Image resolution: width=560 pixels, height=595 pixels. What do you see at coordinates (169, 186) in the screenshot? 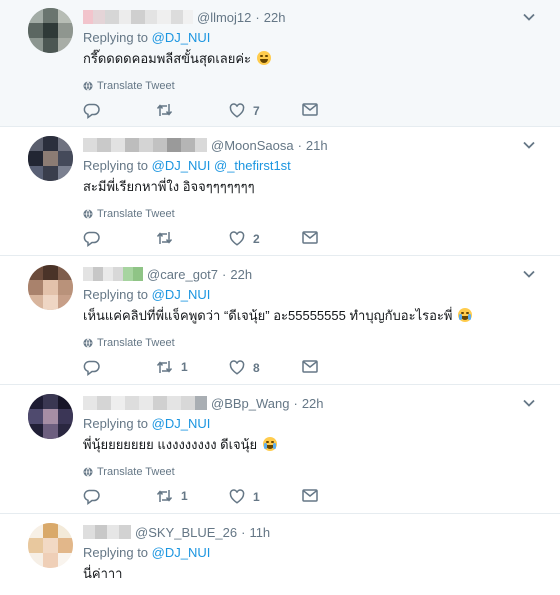
I see `tweet-body: สะมีพี่เรียกหาพี่ใง อิจจๆๆๆๆๆๆๆ` at bounding box center [169, 186].